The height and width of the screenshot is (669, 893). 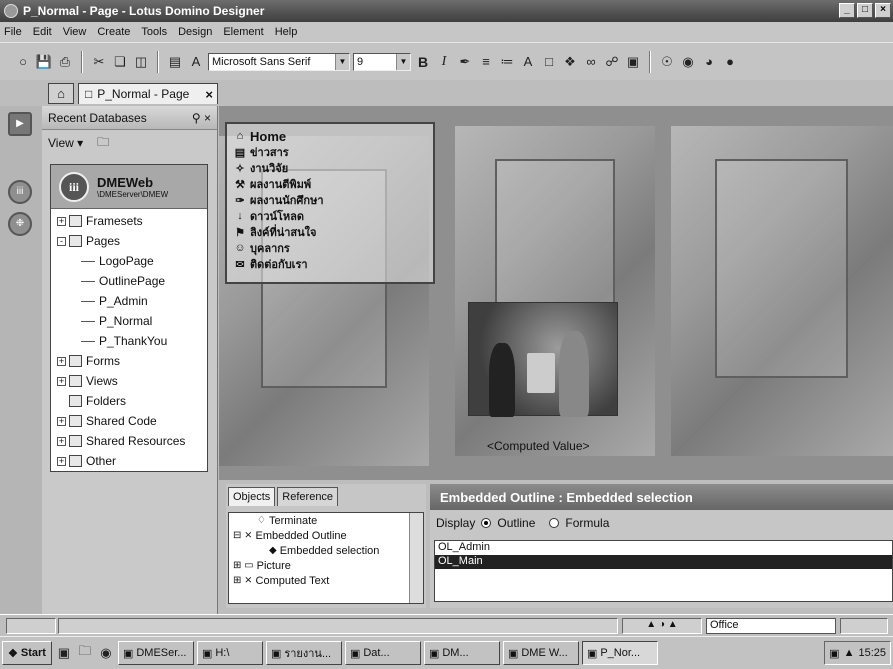 I want to click on database-header: iii DMEWeb \DMEServer\DMEW, so click(x=129, y=187).